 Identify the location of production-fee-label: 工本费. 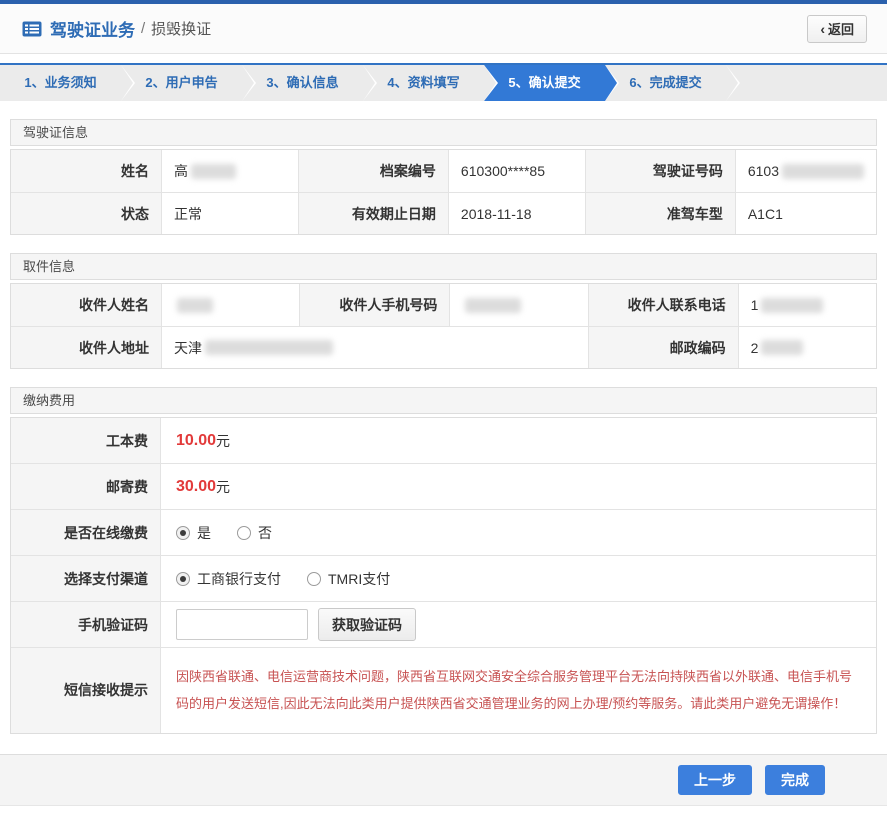
(86, 440).